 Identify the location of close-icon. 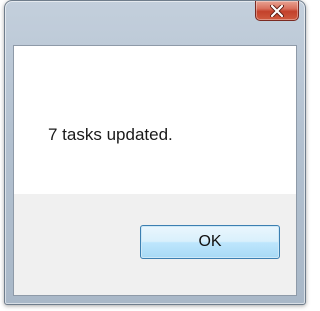
(277, 10).